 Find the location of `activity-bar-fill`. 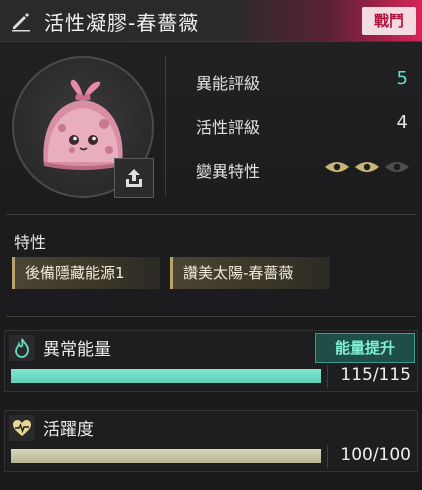

activity-bar-fill is located at coordinates (166, 456).